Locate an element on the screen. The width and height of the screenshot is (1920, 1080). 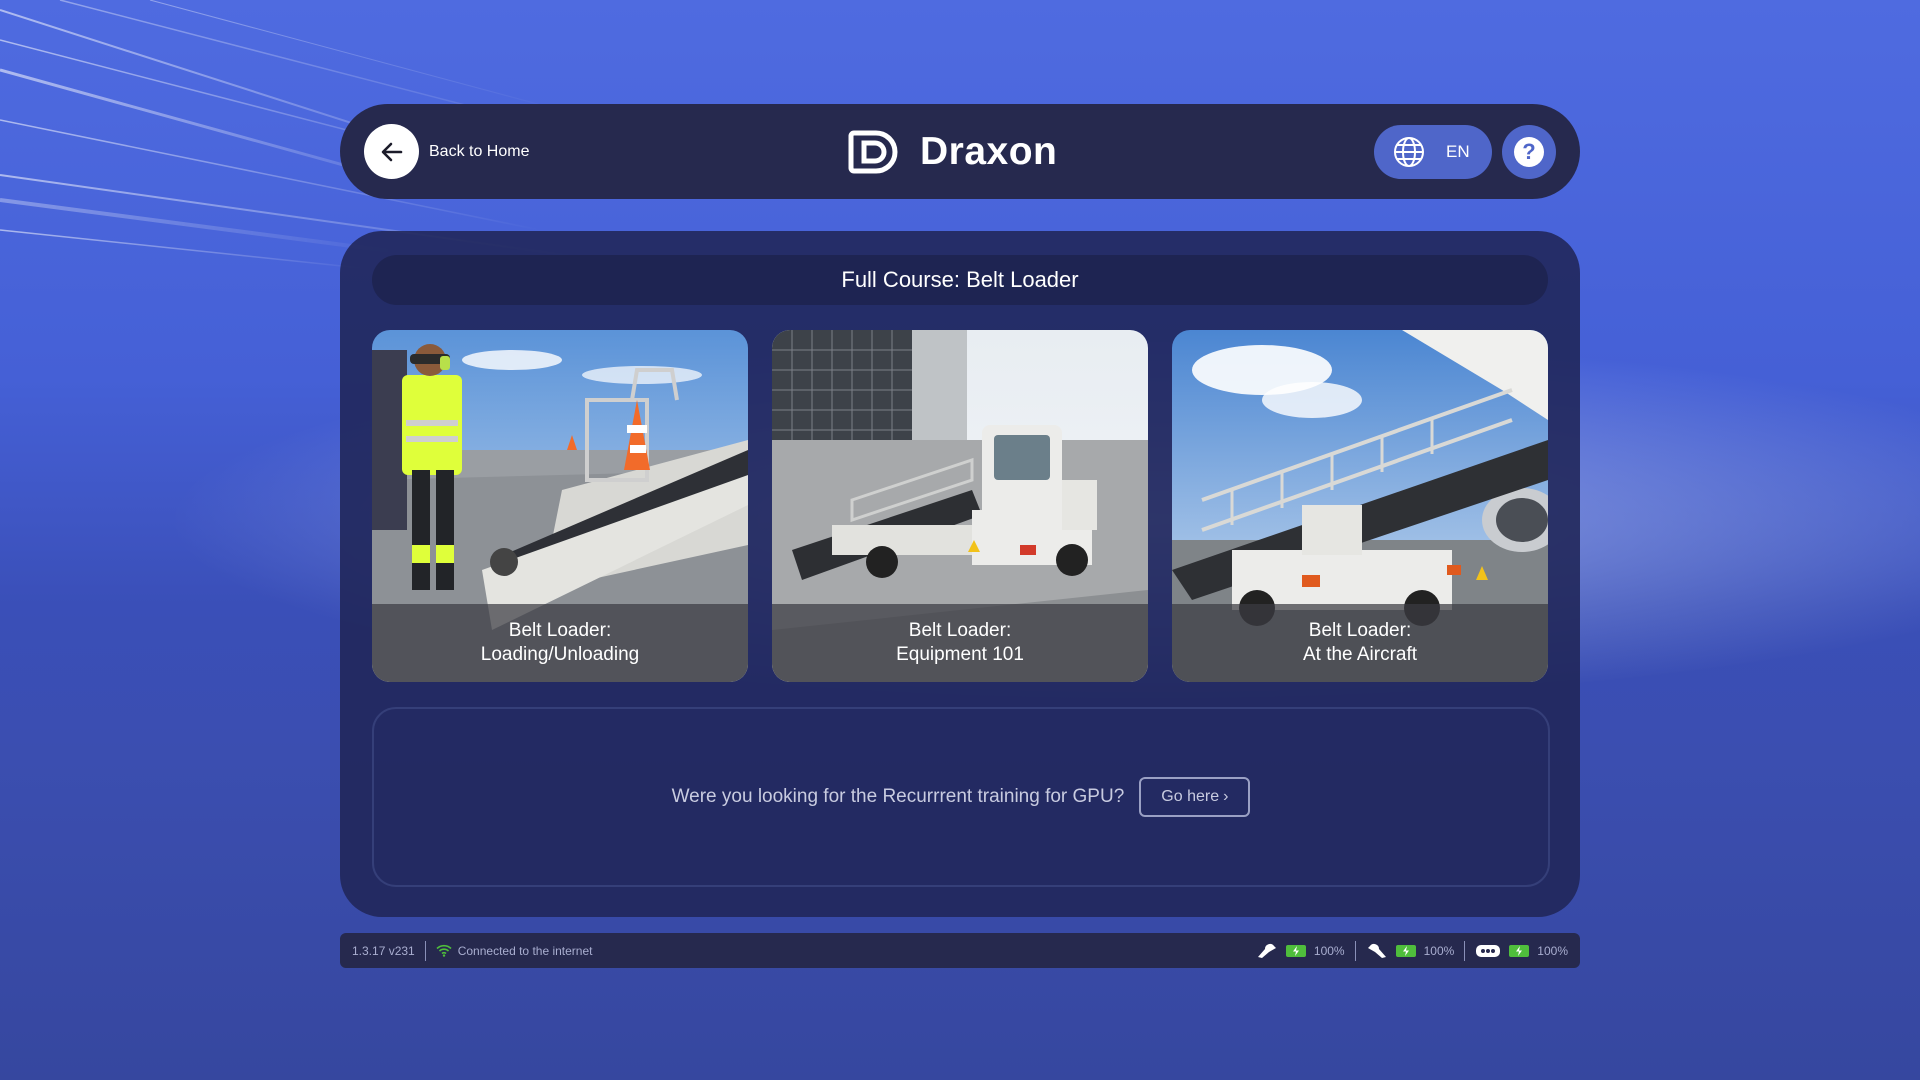
back-to-home-button: Back to Home is located at coordinates (446, 151).